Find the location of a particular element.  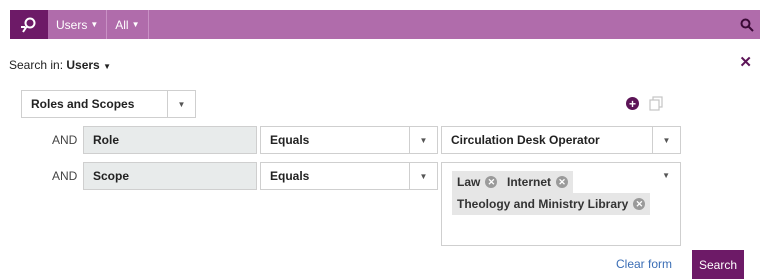

row-field-label: Scope is located at coordinates (111, 176).